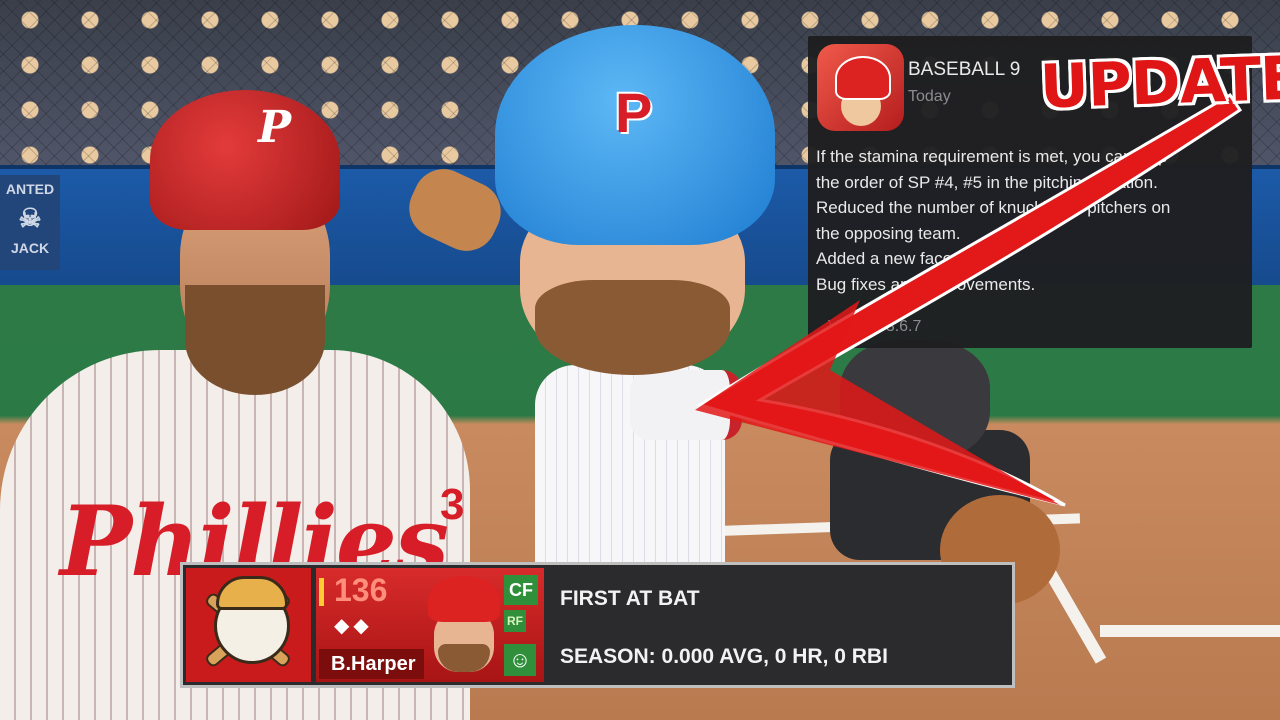  I want to click on diamond-rank-icons: ◆◆, so click(353, 626).